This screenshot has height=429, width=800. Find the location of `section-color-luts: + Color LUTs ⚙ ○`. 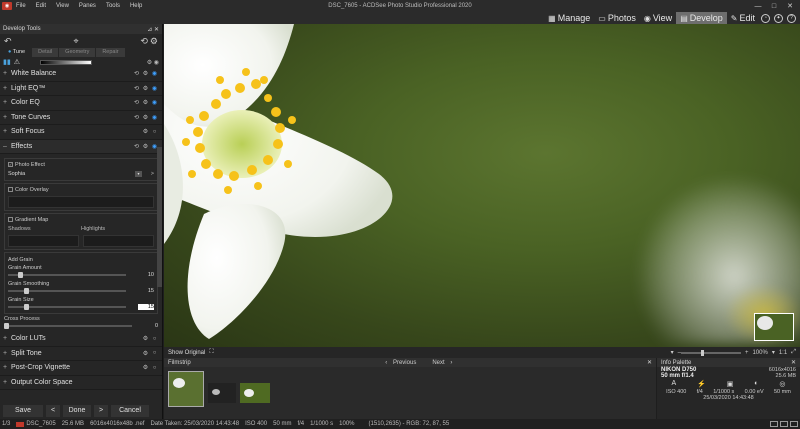

section-color-luts: + Color LUTs ⚙ ○ is located at coordinates (81, 339).